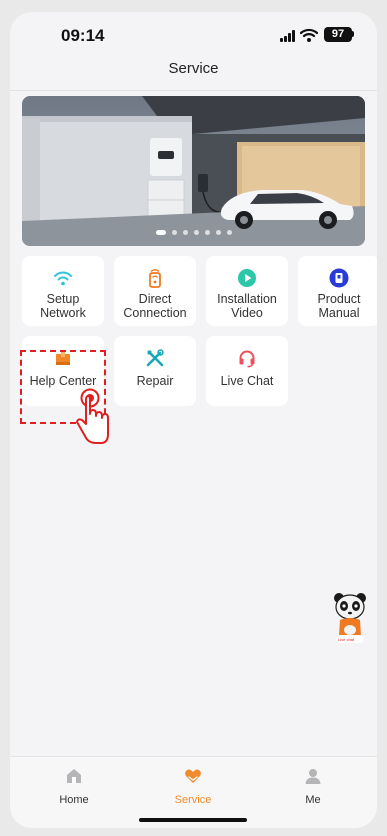 The image size is (387, 836). I want to click on status-bar: 09:14 97, so click(193, 32).